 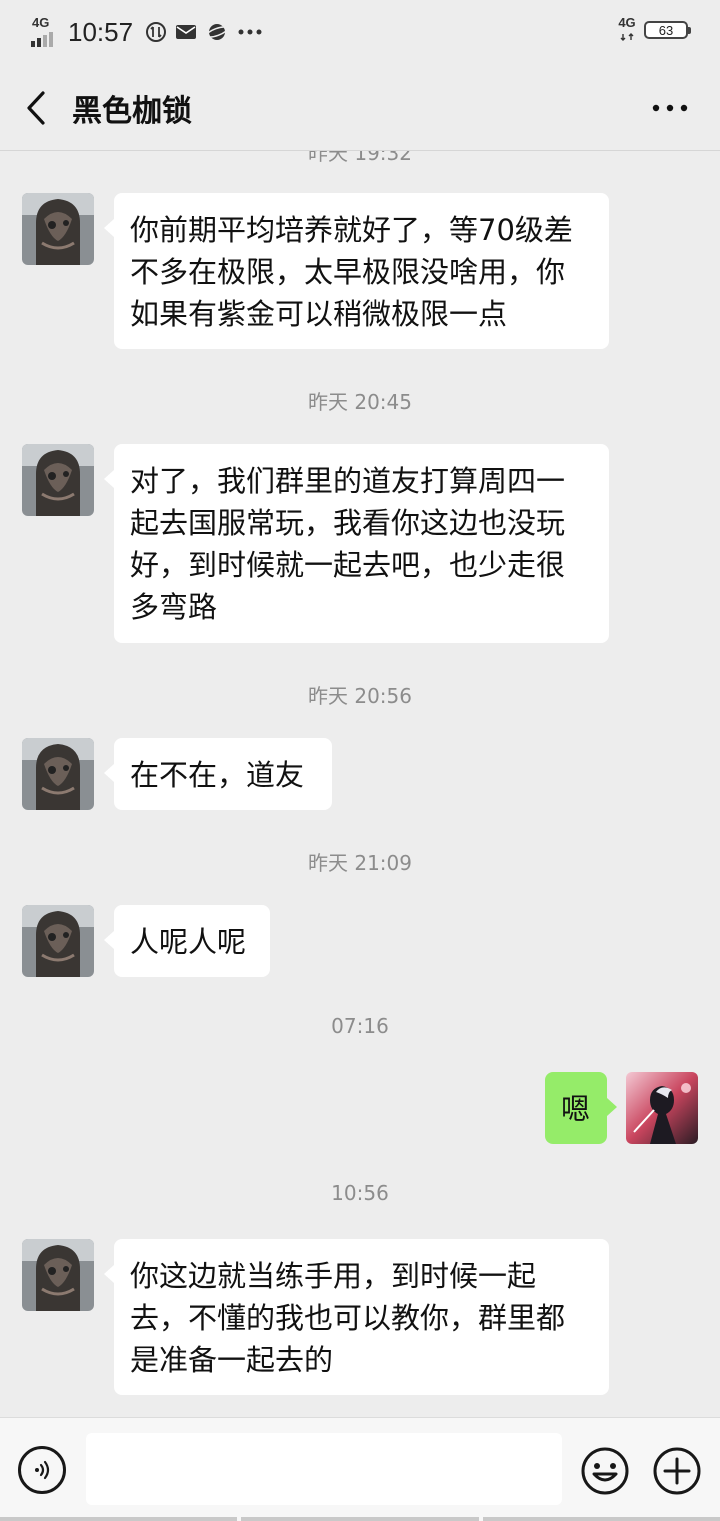 What do you see at coordinates (45, 31) in the screenshot?
I see `signal-icon: 4G` at bounding box center [45, 31].